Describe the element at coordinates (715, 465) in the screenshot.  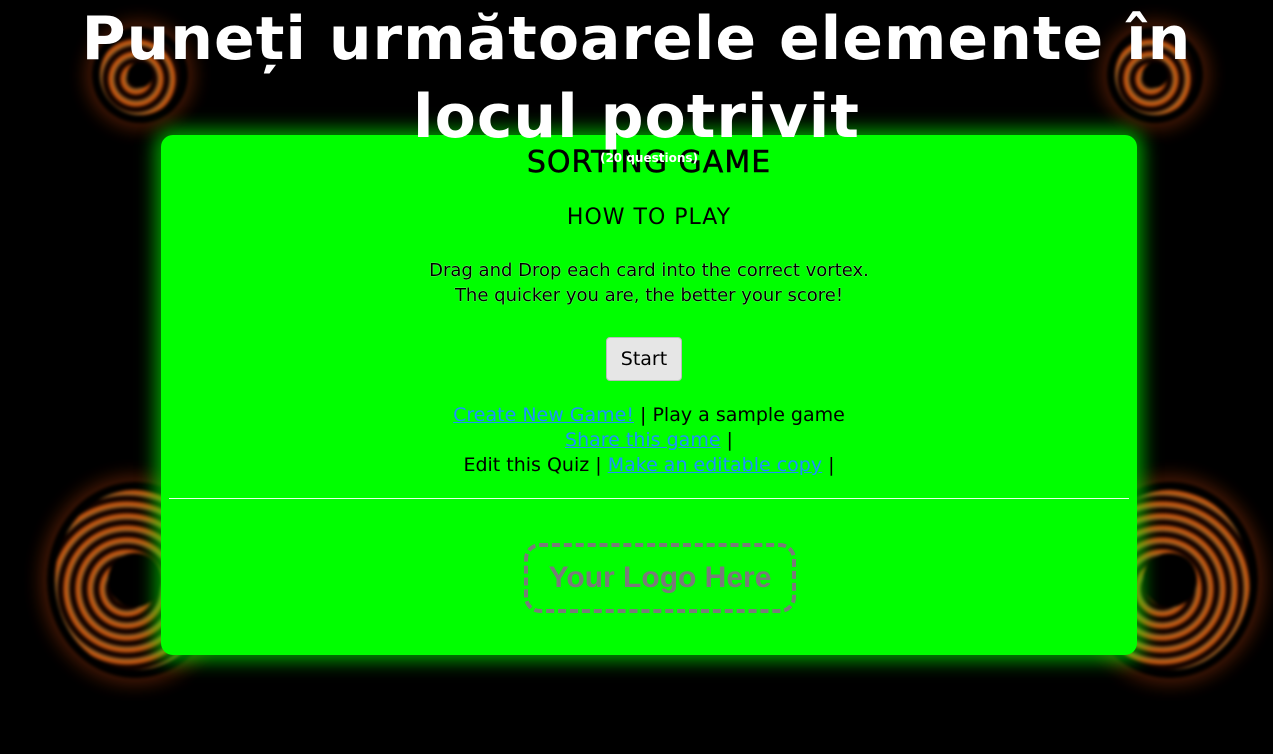
I see `make-editable-copy-link: Make an editable copy` at that location.